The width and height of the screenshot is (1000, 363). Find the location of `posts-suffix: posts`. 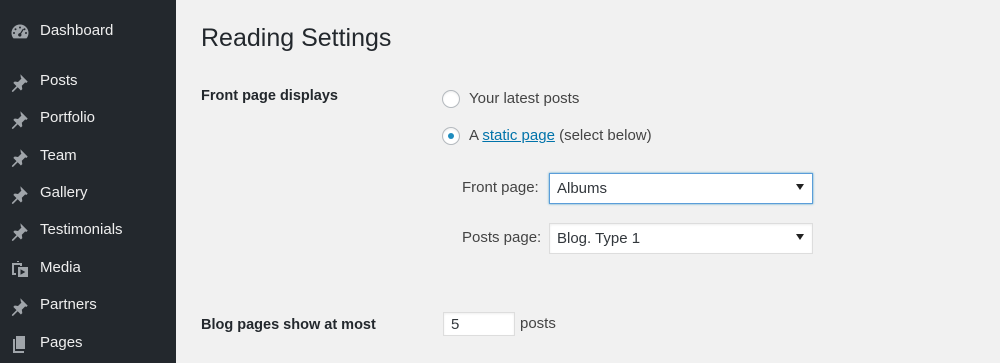

posts-suffix: posts is located at coordinates (538, 323).